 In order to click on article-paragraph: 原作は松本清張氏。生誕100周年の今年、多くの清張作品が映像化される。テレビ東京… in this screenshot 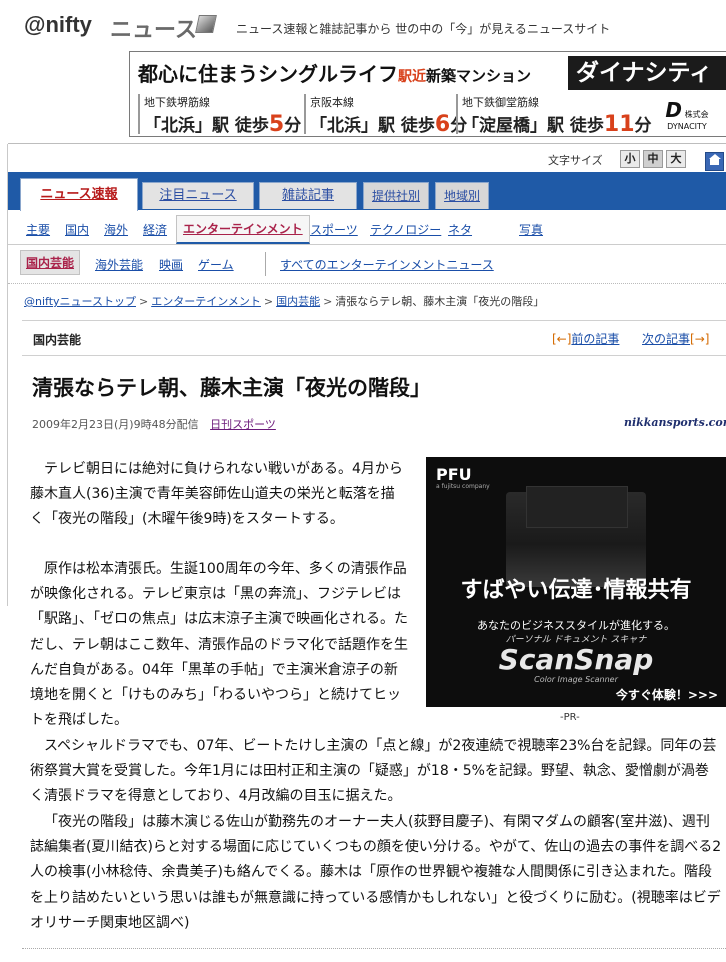, I will do `click(219, 645)`.